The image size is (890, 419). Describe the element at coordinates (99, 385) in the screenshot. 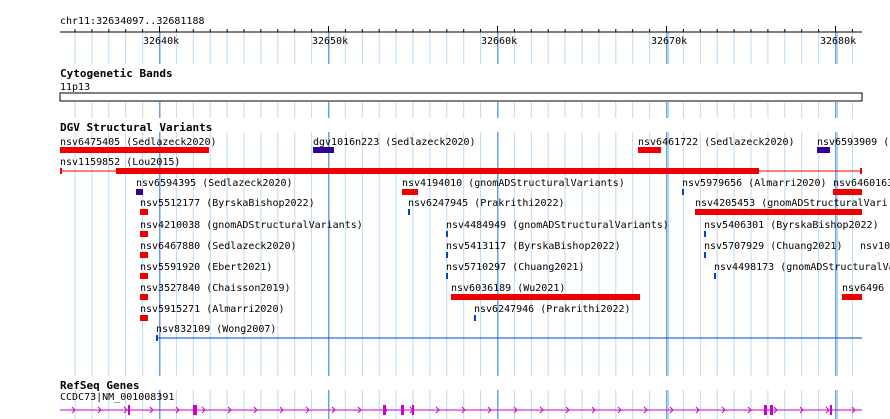

I see `refseq-track-title: RefSeq Genes` at that location.